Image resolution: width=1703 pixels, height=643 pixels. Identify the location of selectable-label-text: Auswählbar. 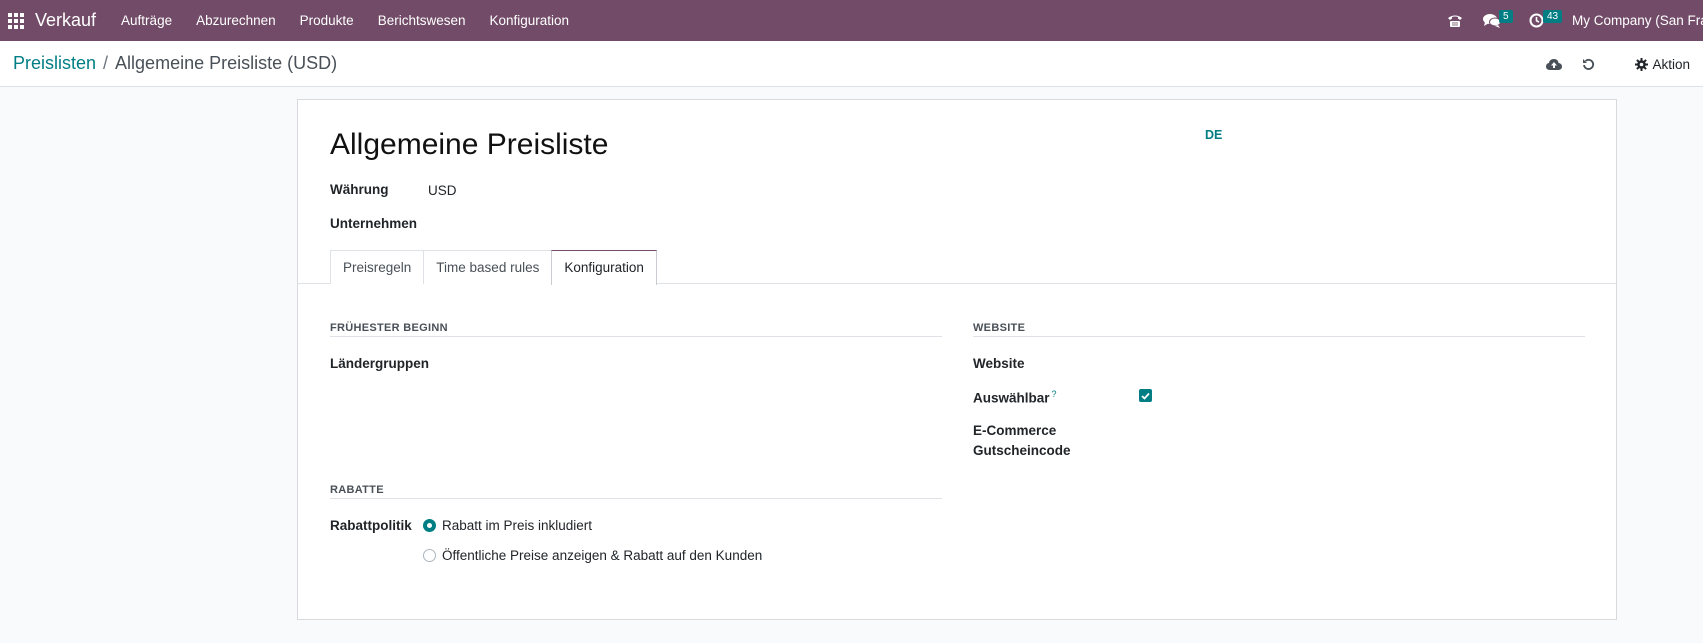
(1011, 398).